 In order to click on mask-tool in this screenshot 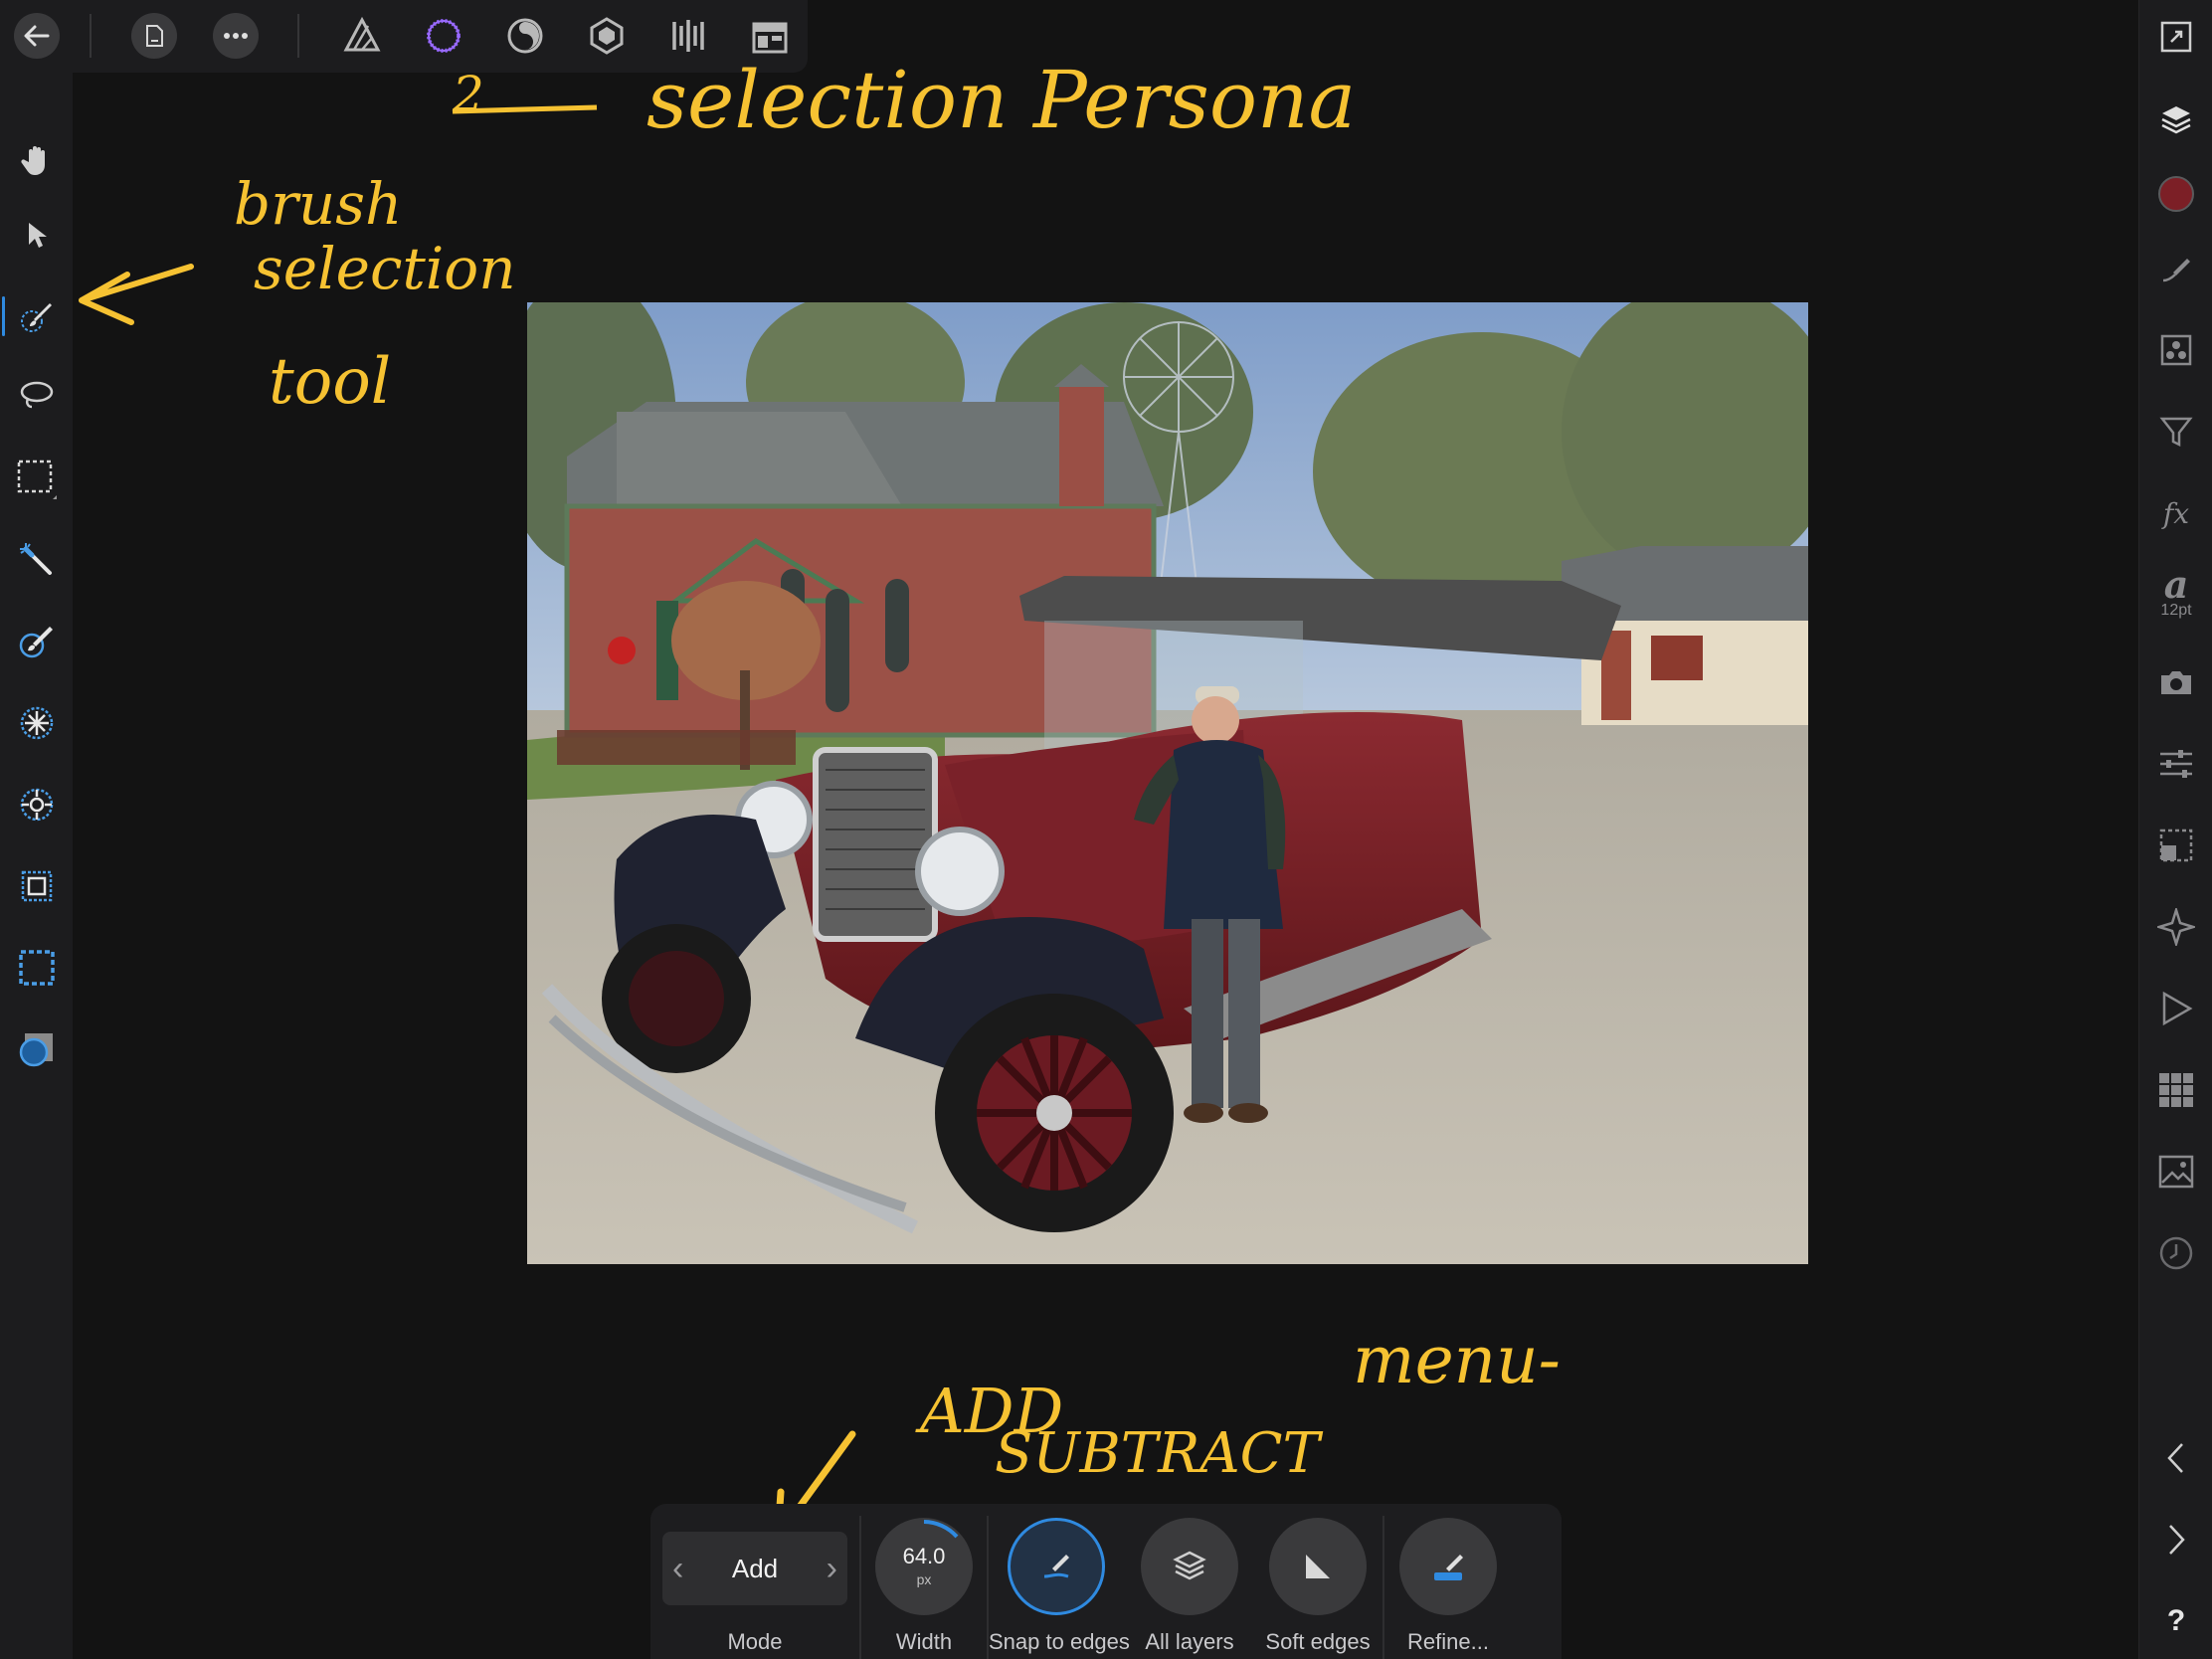, I will do `click(36, 968)`.